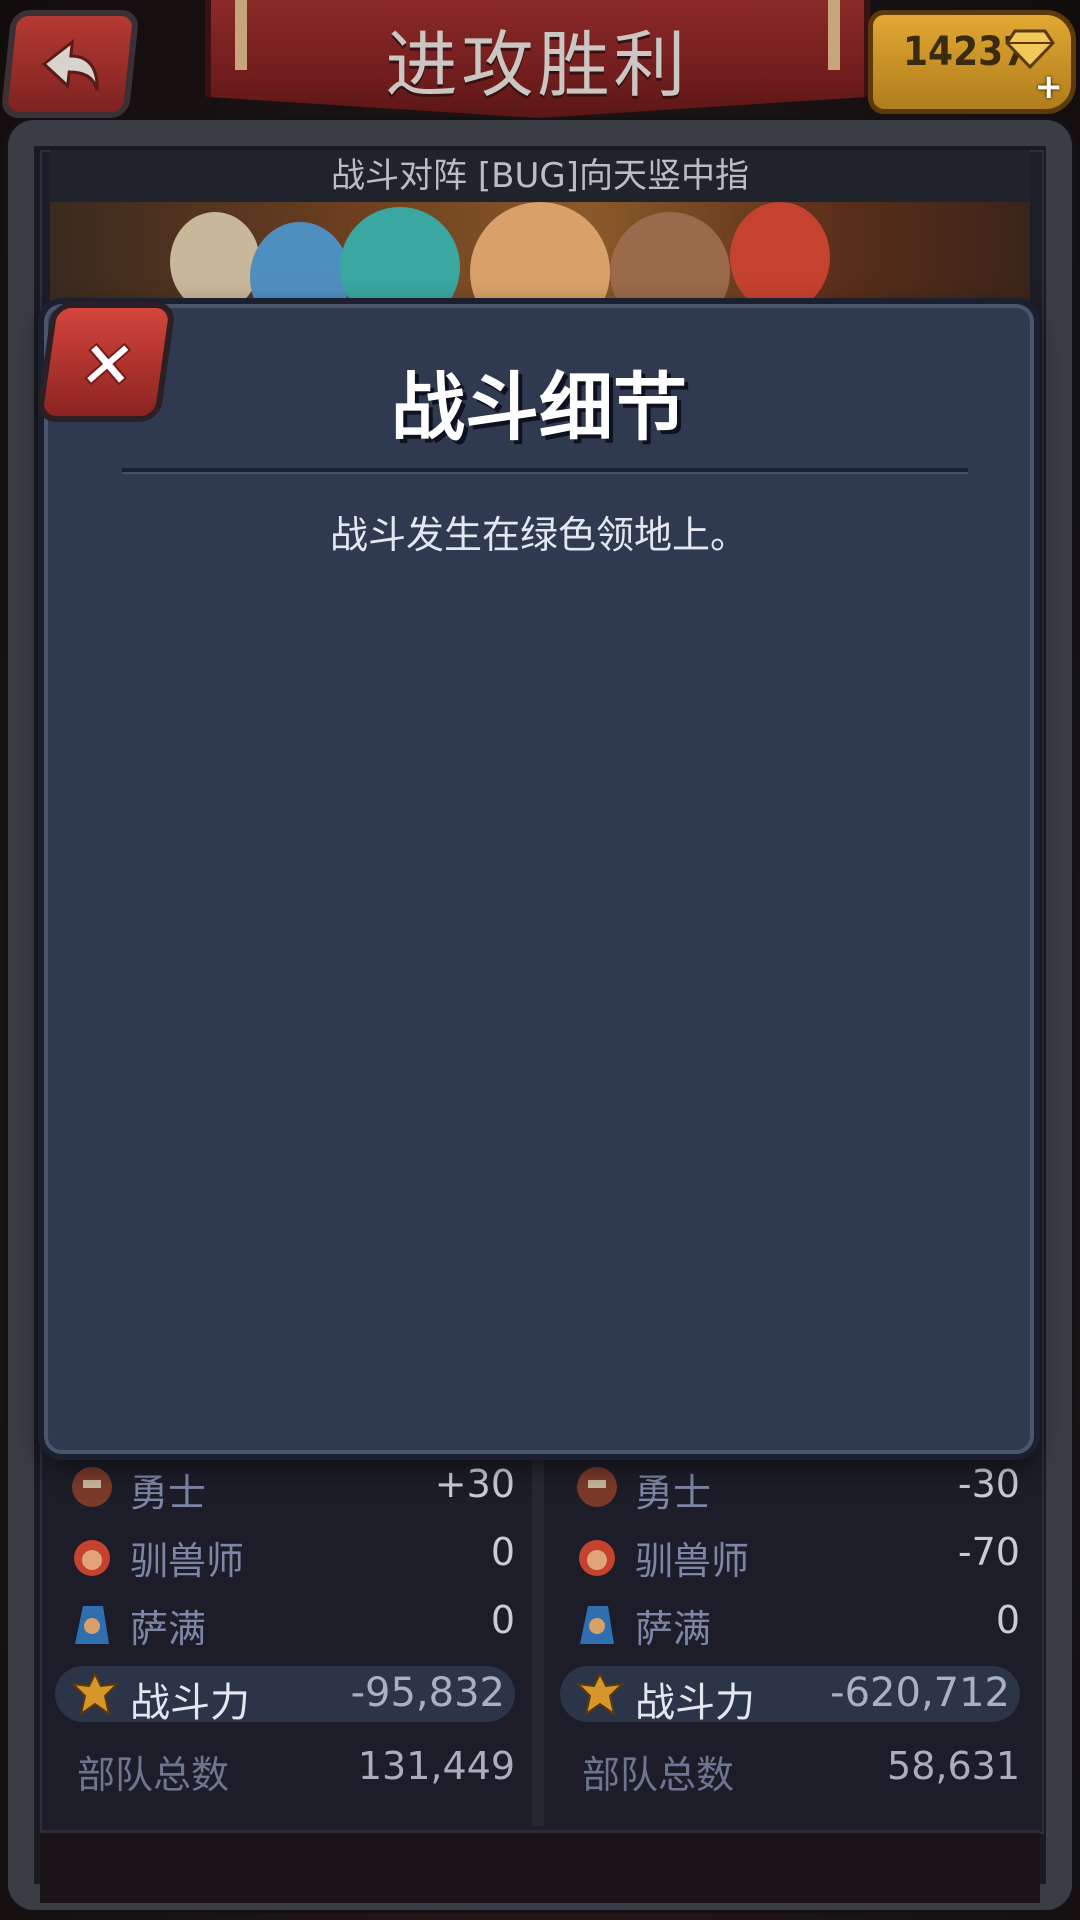 The image size is (1080, 1920). I want to click on unit-value: -30, so click(988, 1484).